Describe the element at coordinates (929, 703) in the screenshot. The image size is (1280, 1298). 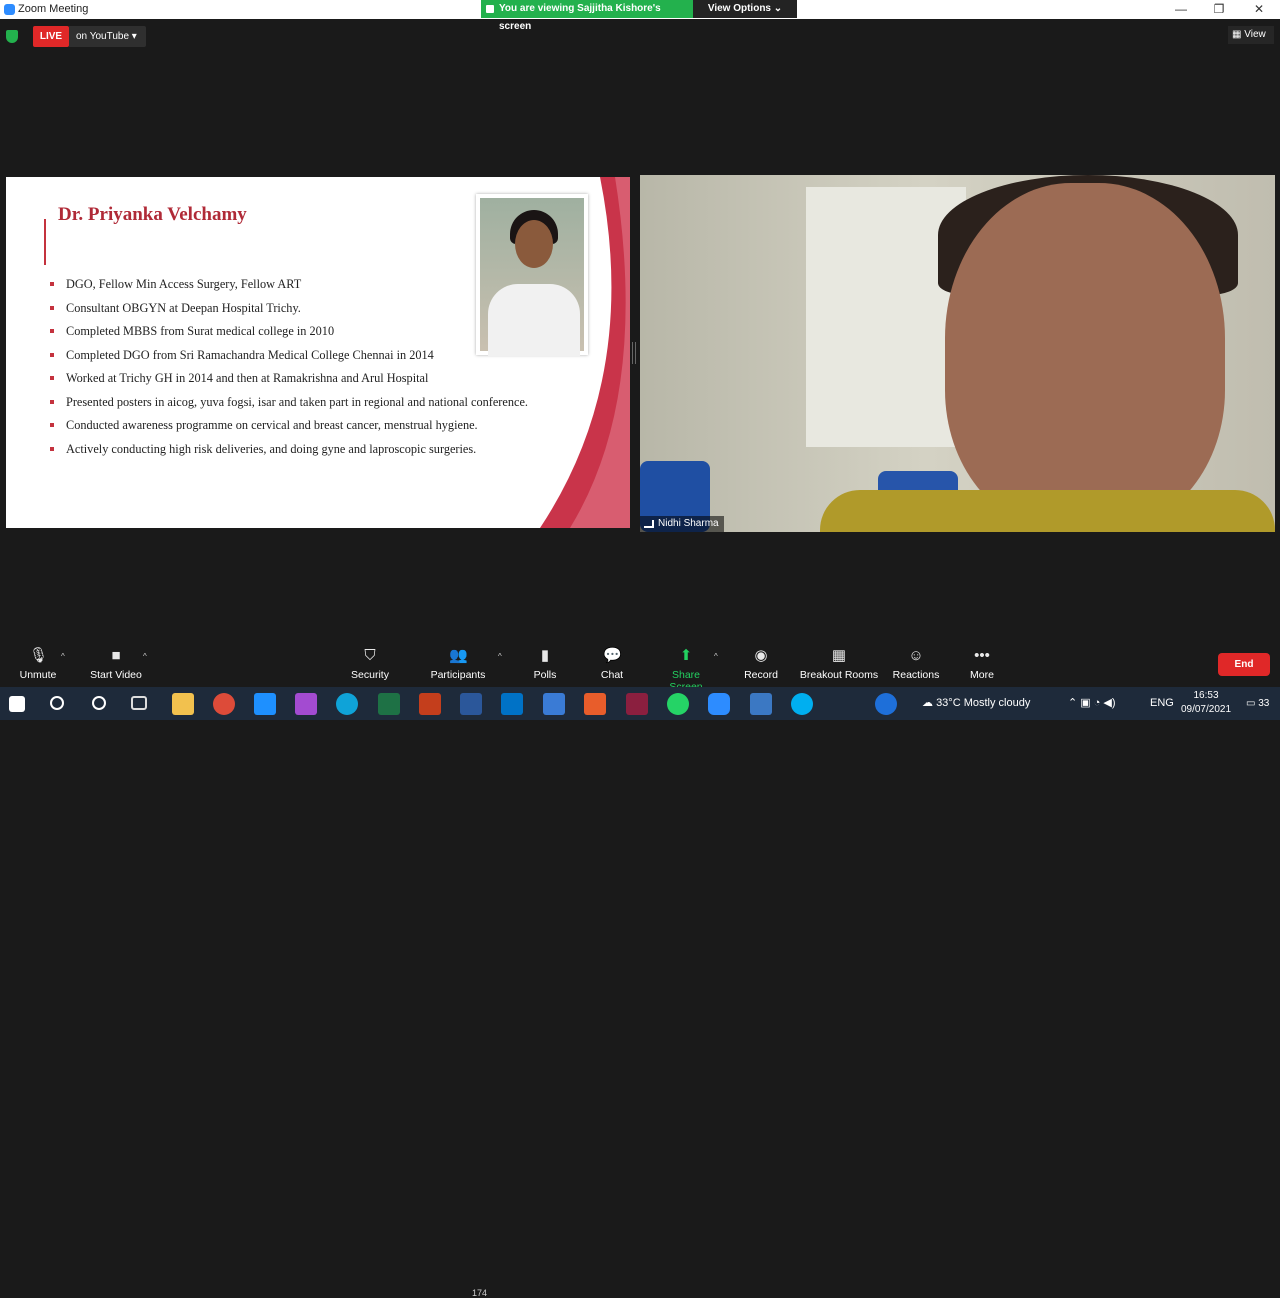
I see `cloud-icon: ☁` at that location.